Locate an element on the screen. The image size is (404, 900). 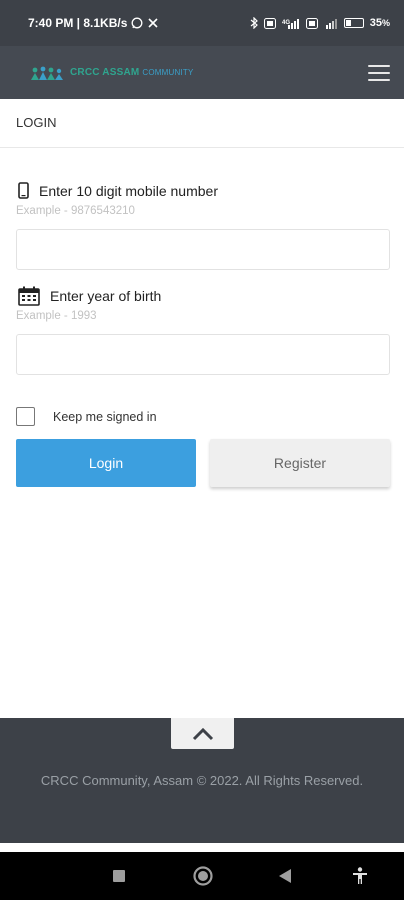
recents-square-icon is located at coordinates (119, 876).